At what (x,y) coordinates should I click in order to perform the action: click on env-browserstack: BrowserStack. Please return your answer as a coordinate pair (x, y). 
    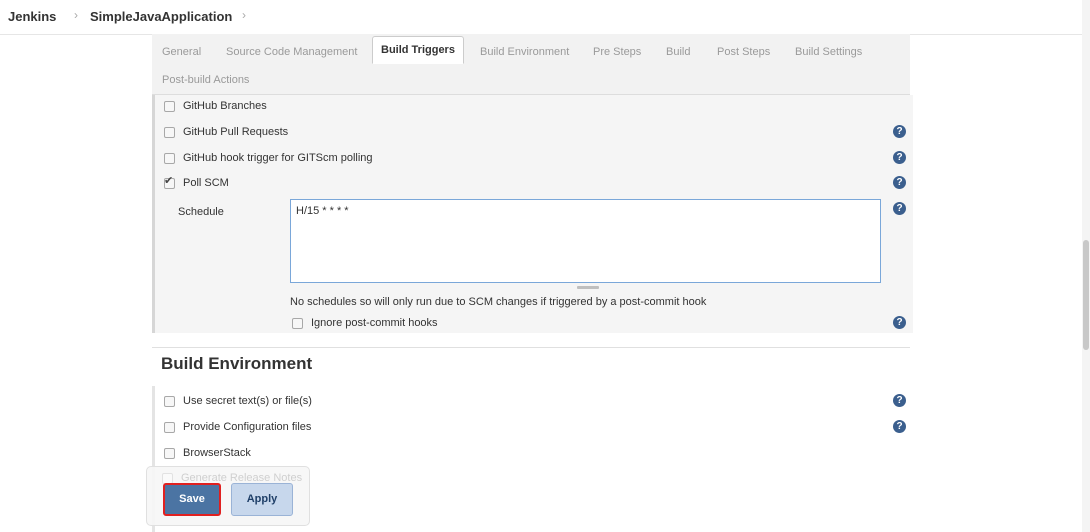
    Looking at the image, I should click on (207, 453).